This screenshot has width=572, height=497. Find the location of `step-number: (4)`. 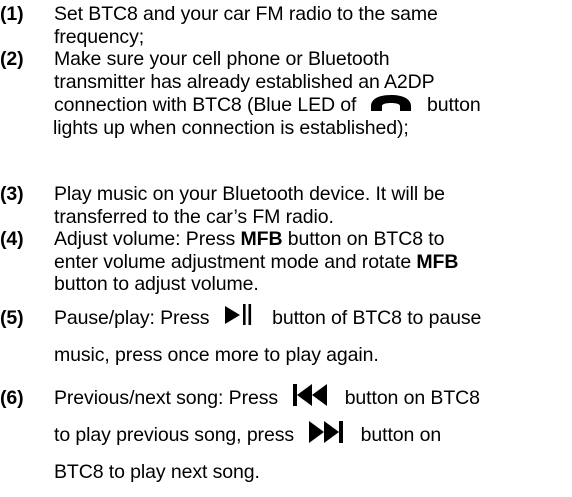

step-number: (4) is located at coordinates (12, 239).